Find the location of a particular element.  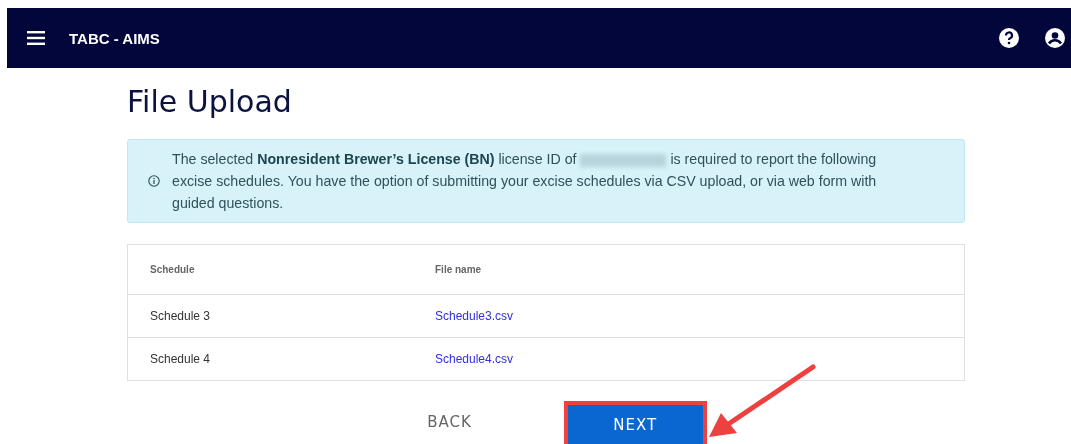

app-title: TABC - AIMS is located at coordinates (114, 38).